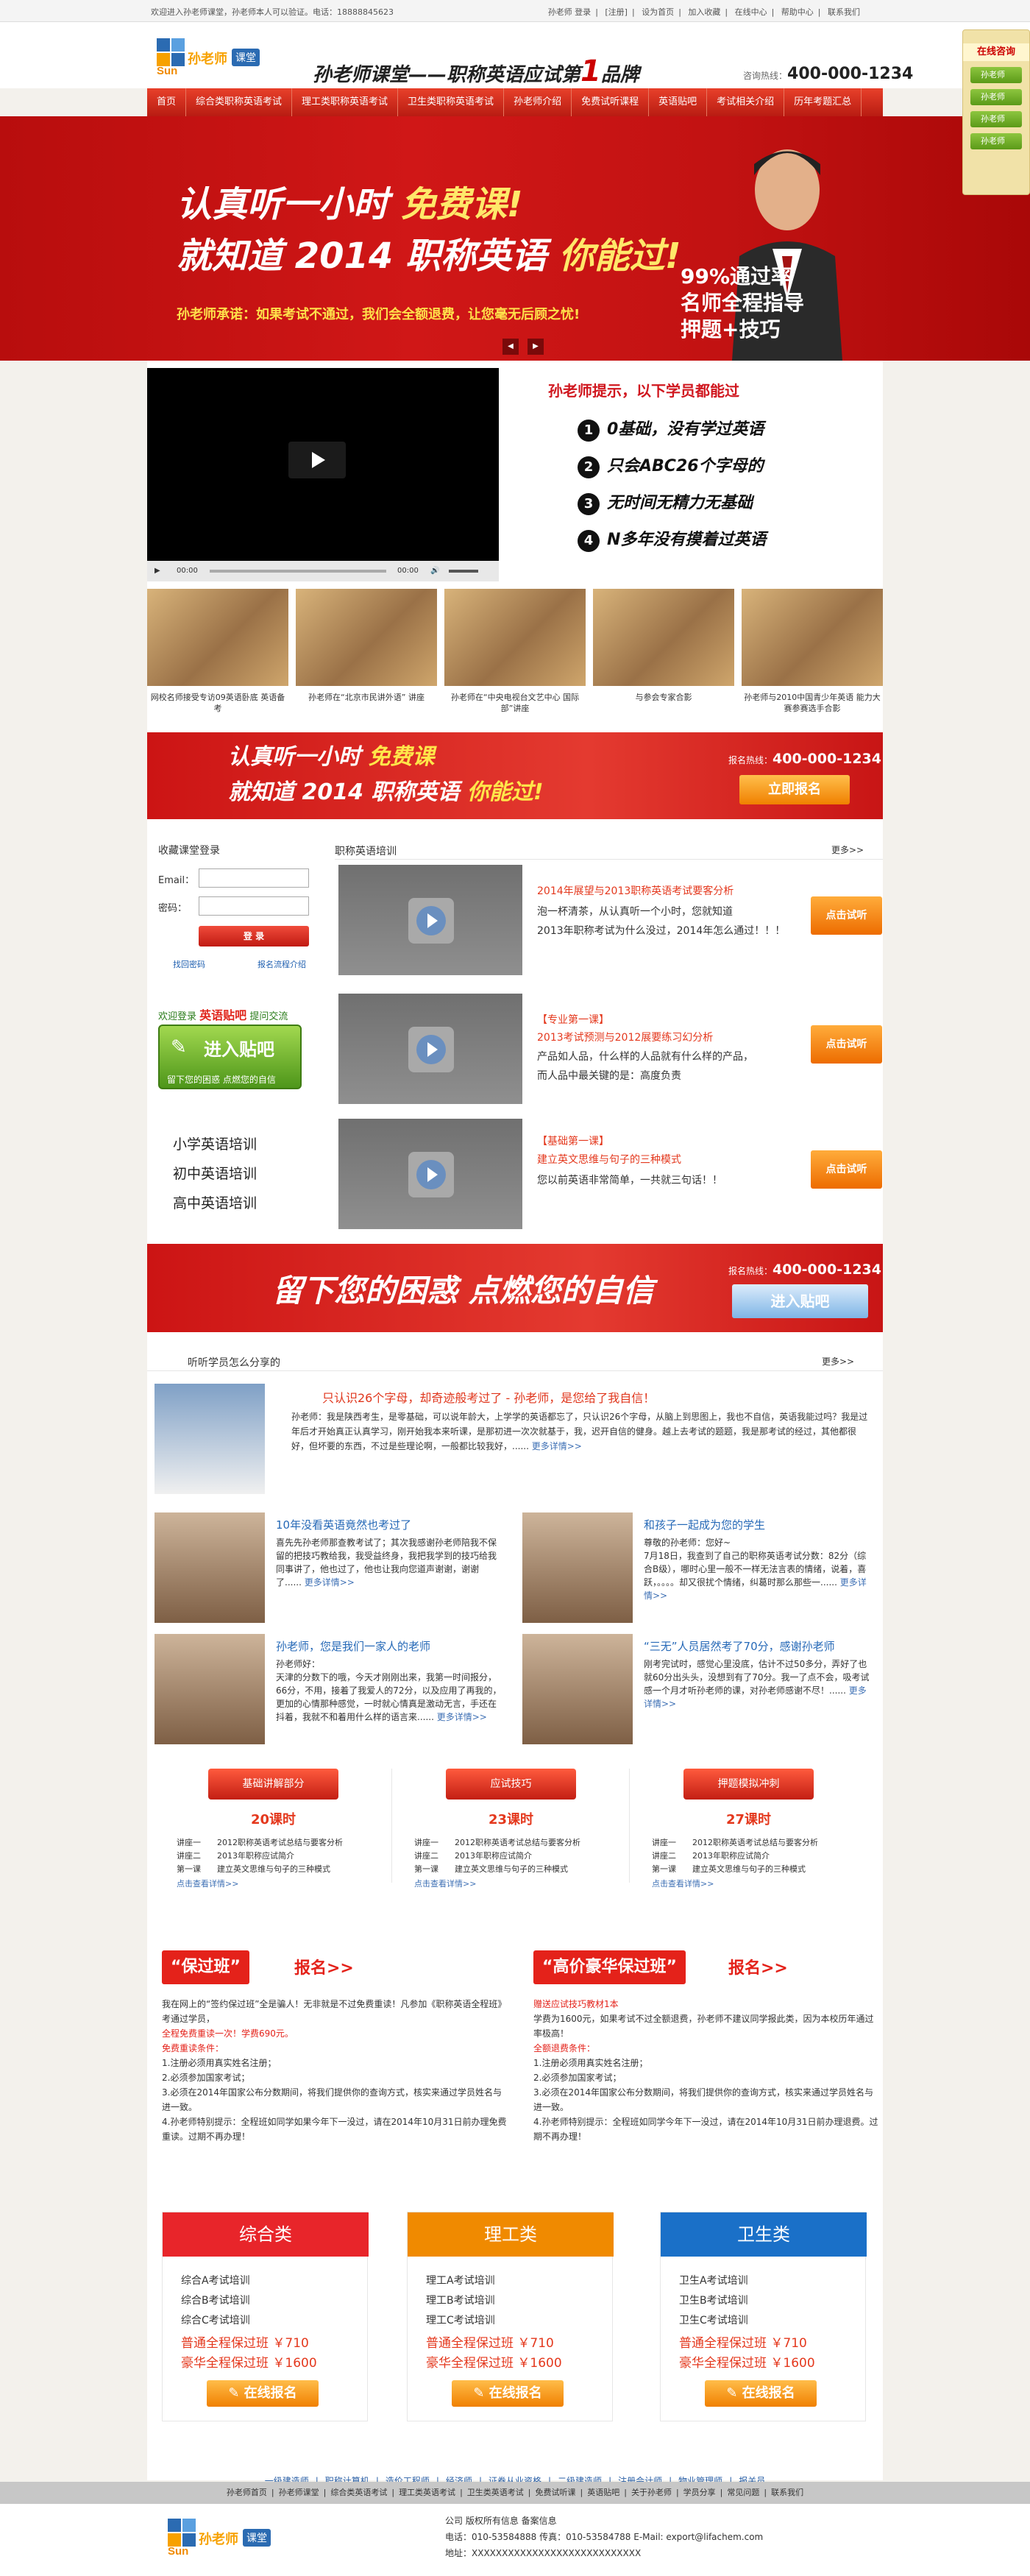  Describe the element at coordinates (573, 1020) in the screenshot. I see `course-title: 【专业第一课】` at that location.